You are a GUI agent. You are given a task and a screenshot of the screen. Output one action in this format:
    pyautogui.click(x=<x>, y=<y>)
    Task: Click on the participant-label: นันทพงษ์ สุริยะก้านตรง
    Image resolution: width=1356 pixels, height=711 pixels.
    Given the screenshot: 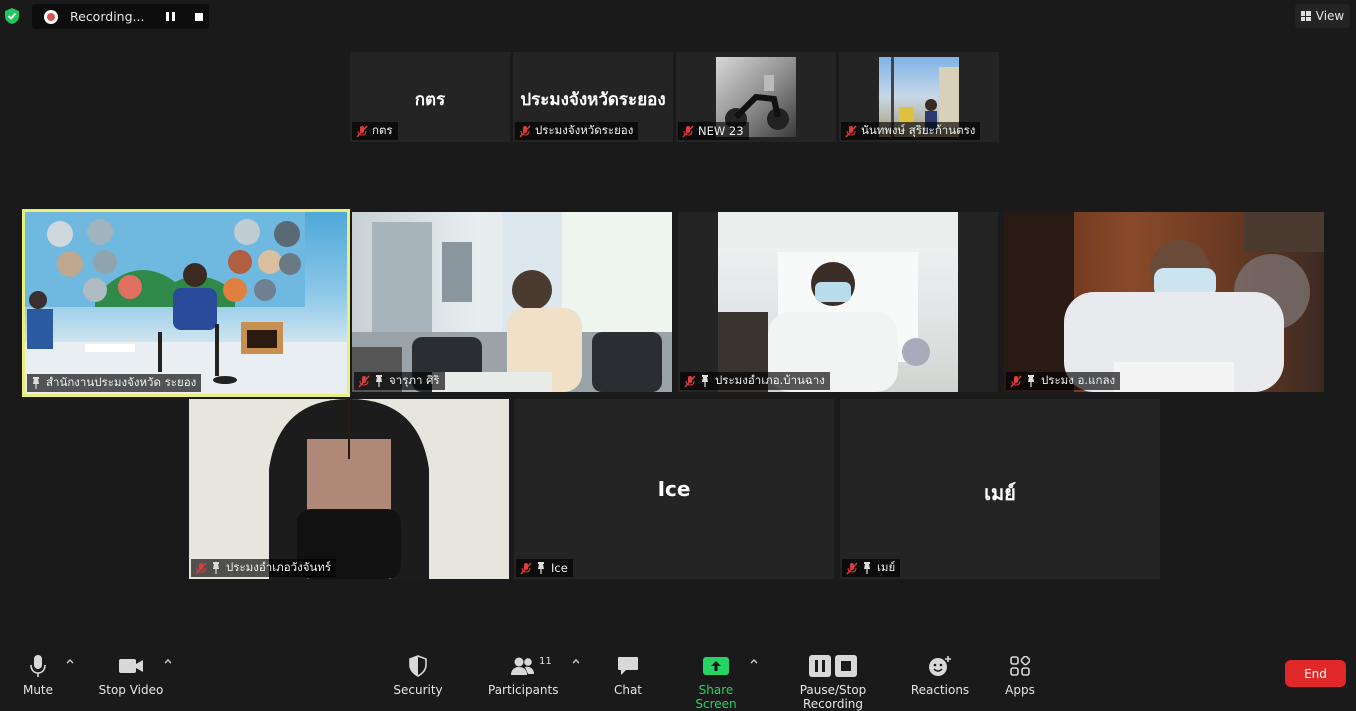 What is the action you would take?
    pyautogui.click(x=911, y=131)
    